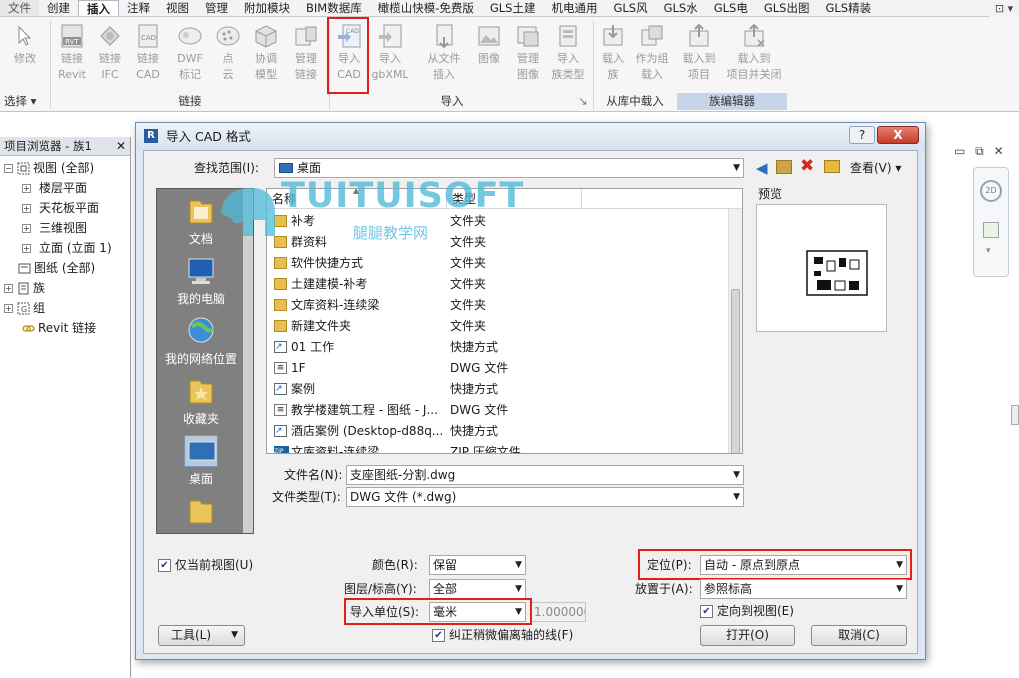 This screenshot has height=678, width=1019. What do you see at coordinates (497, 326) in the screenshot?
I see `file-row: 新建文件夹 文件夹` at bounding box center [497, 326].